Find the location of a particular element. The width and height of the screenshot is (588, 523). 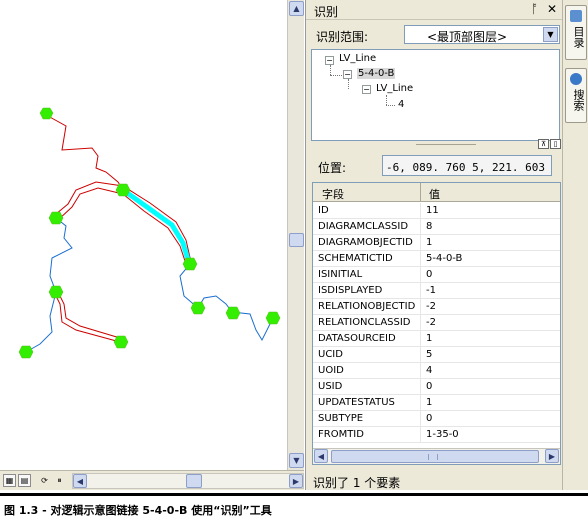

table-row: FROMTID 1-35-0 is located at coordinates (436, 435).